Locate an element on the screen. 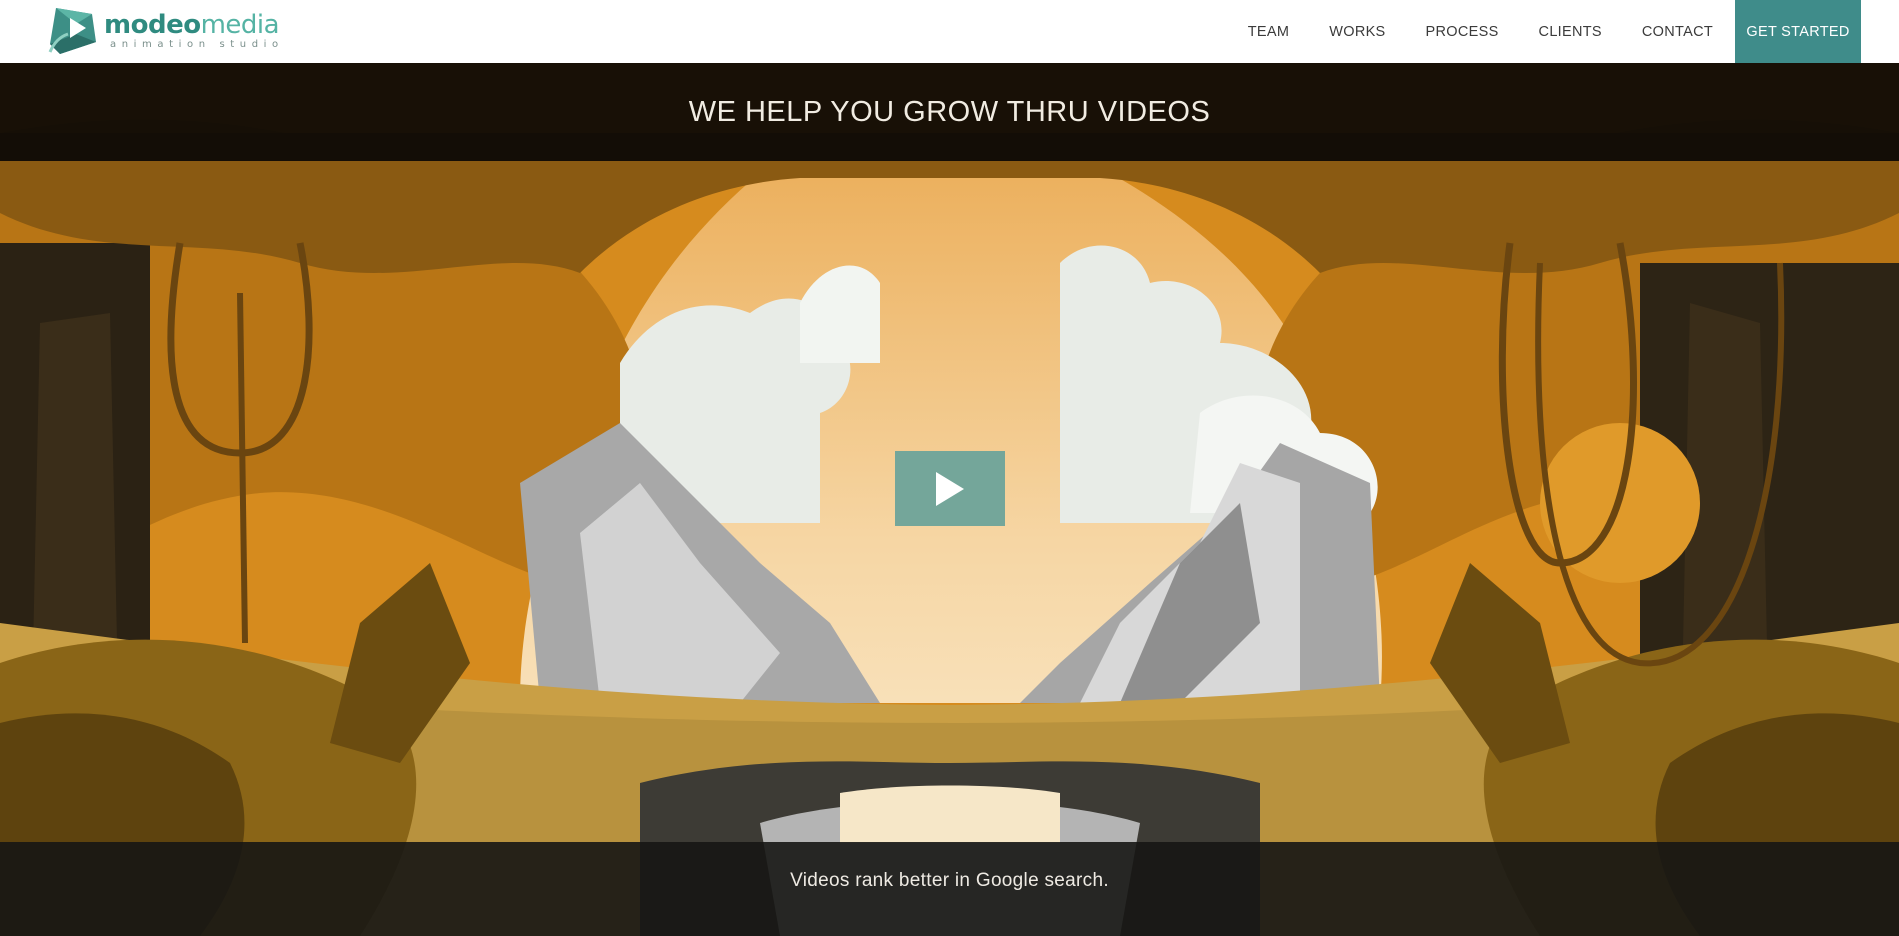 This screenshot has height=936, width=1899. get-started-button: GET STARTED is located at coordinates (1798, 31).